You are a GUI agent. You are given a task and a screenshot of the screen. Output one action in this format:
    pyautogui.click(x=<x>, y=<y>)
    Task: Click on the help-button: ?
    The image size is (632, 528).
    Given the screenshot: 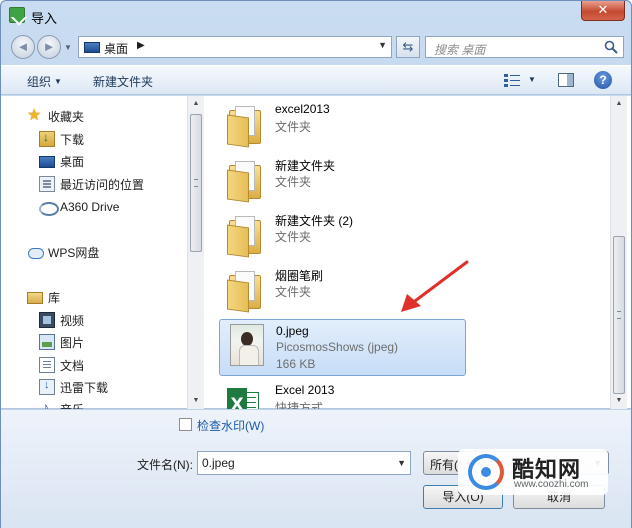 What is the action you would take?
    pyautogui.click(x=603, y=80)
    